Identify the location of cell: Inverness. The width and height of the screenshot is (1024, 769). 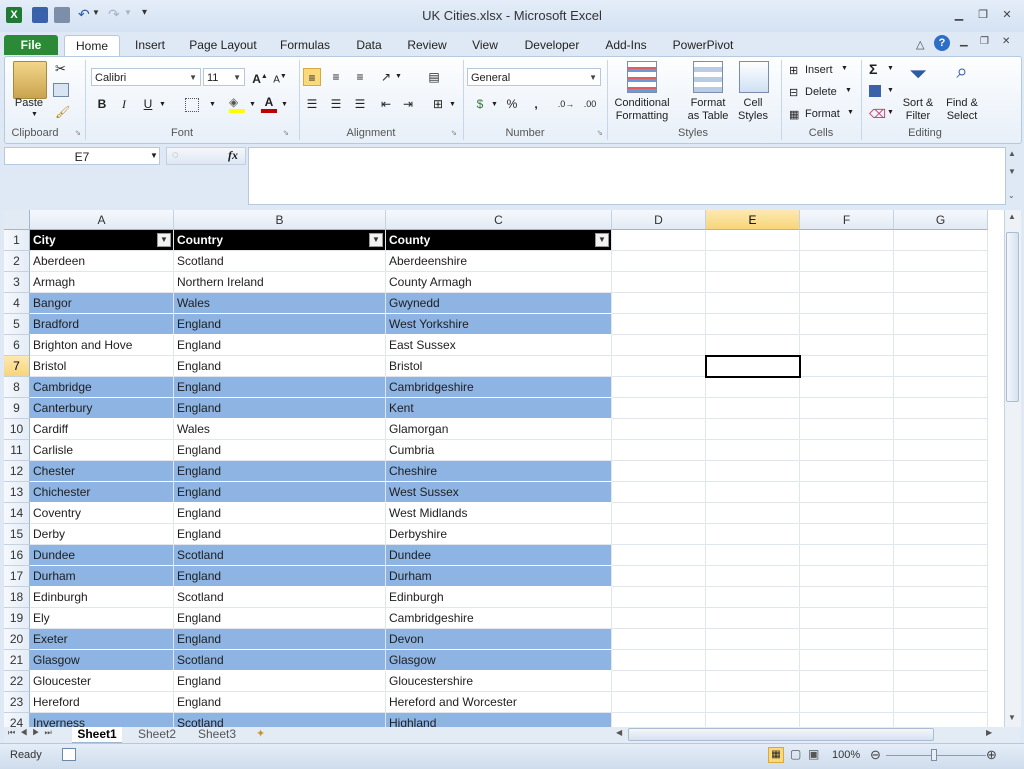
(102, 720).